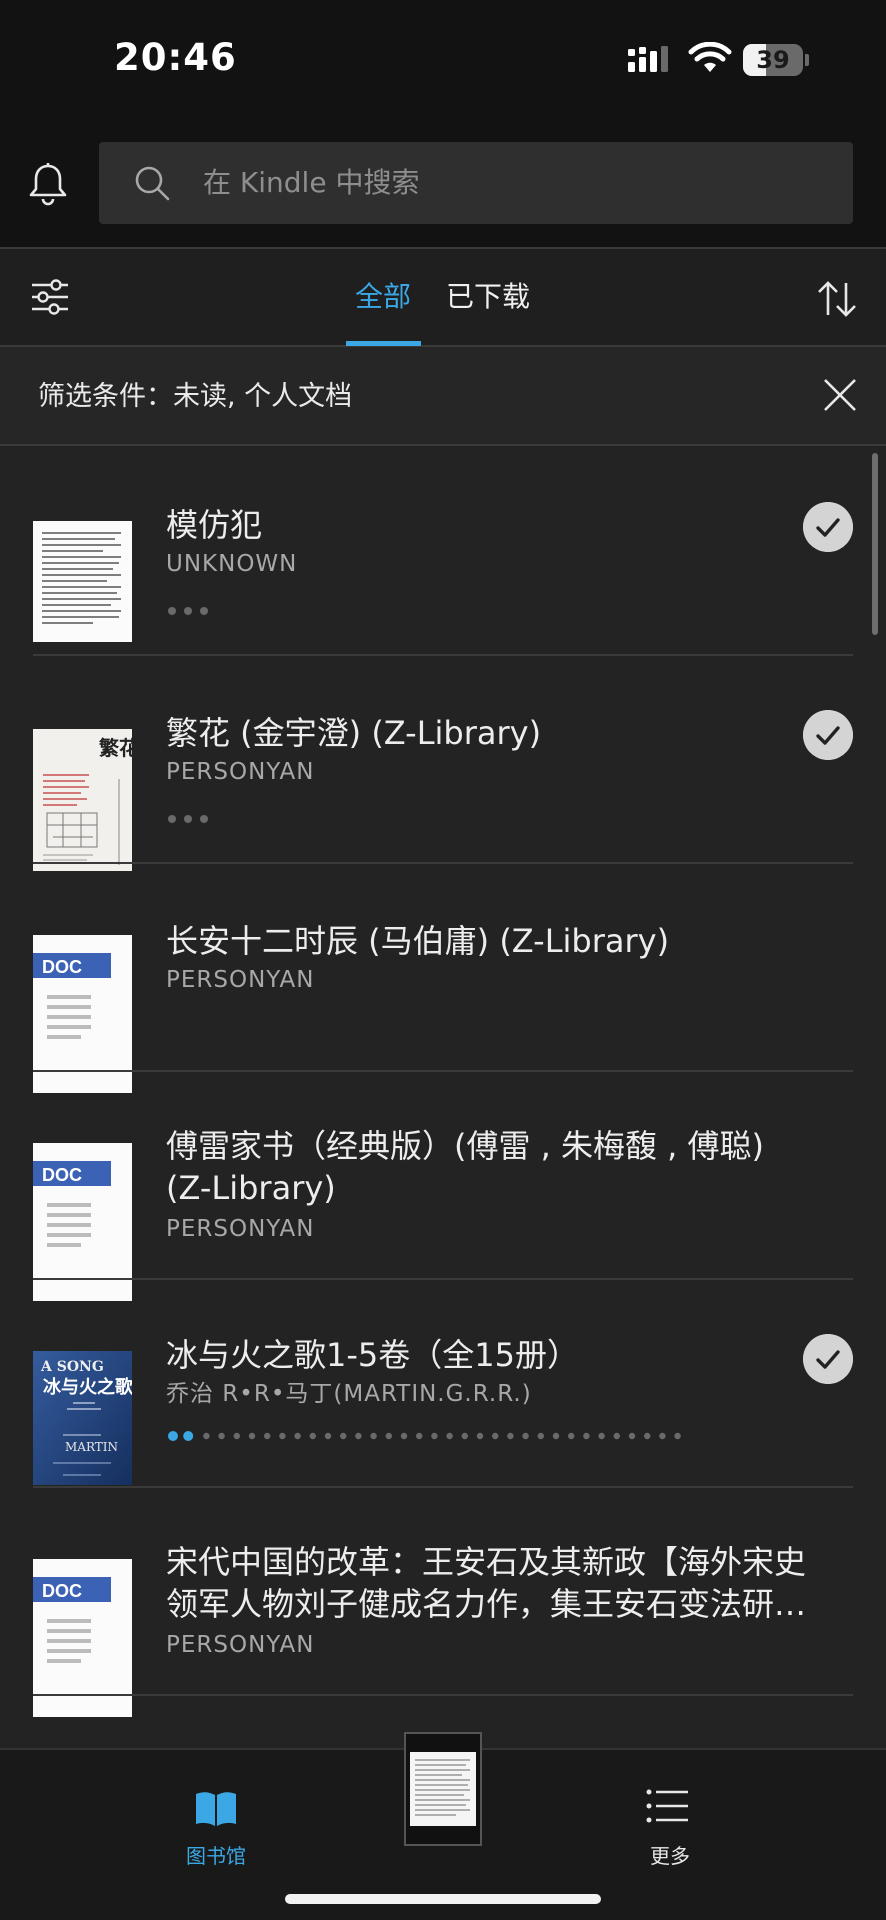 This screenshot has height=1920, width=886. Describe the element at coordinates (443, 978) in the screenshot. I see `list-item: DOC 长安十二时辰 (马伯庸) (Z-Library) PERSONYAN` at that location.